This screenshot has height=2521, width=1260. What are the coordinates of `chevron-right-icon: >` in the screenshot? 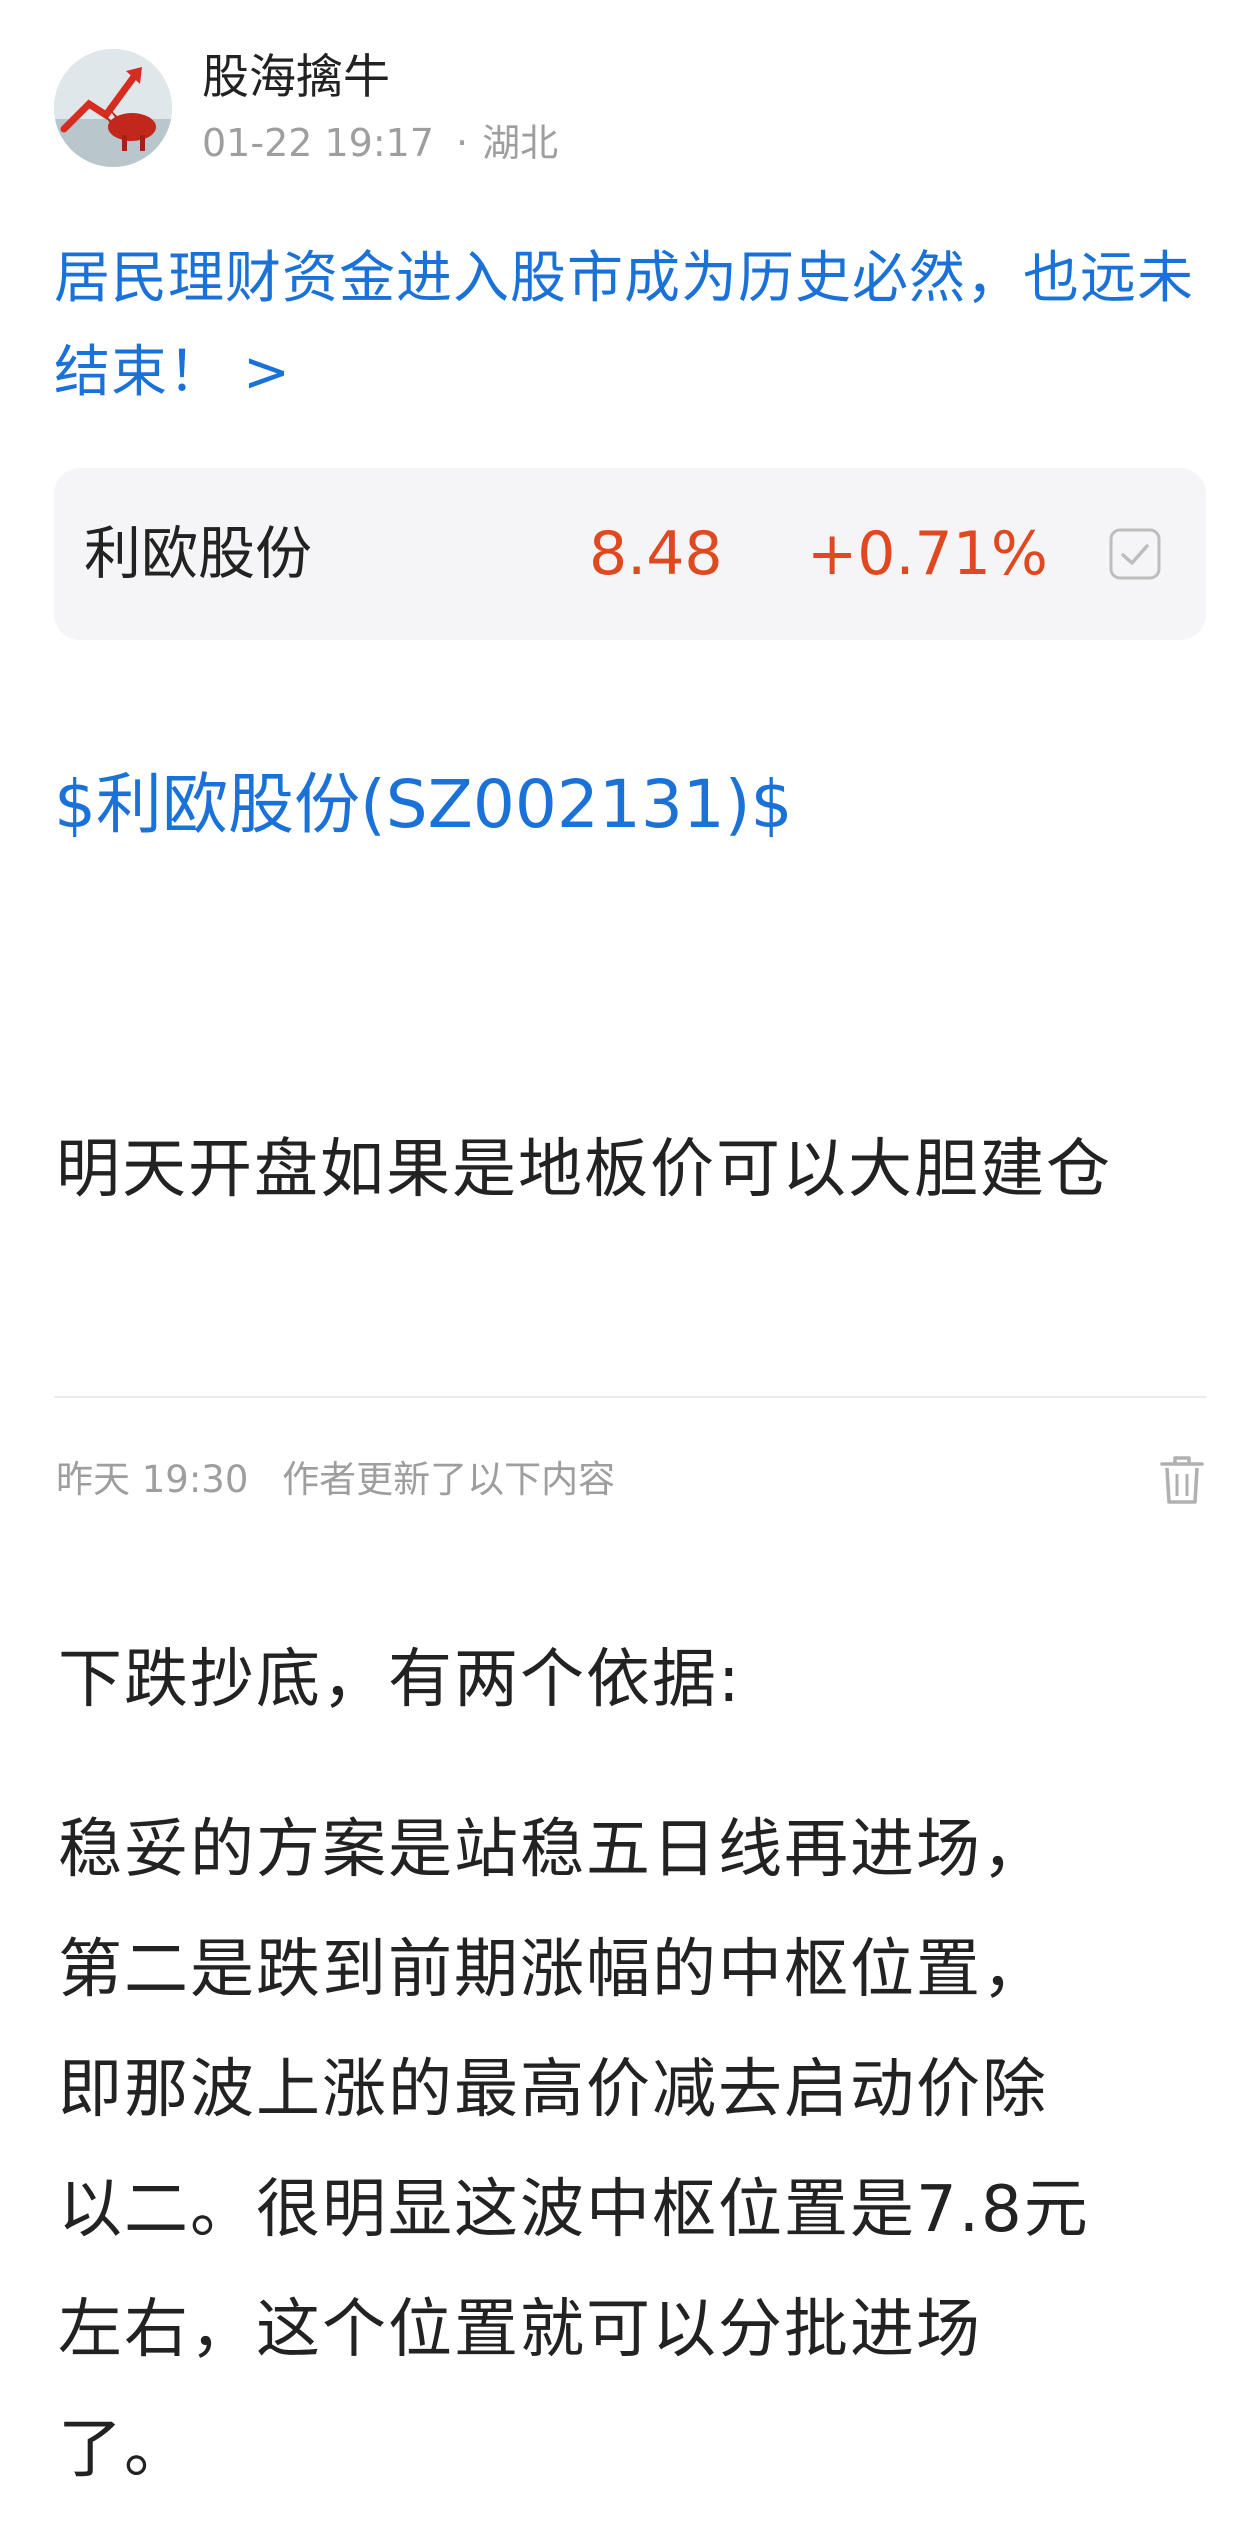 It's located at (267, 372).